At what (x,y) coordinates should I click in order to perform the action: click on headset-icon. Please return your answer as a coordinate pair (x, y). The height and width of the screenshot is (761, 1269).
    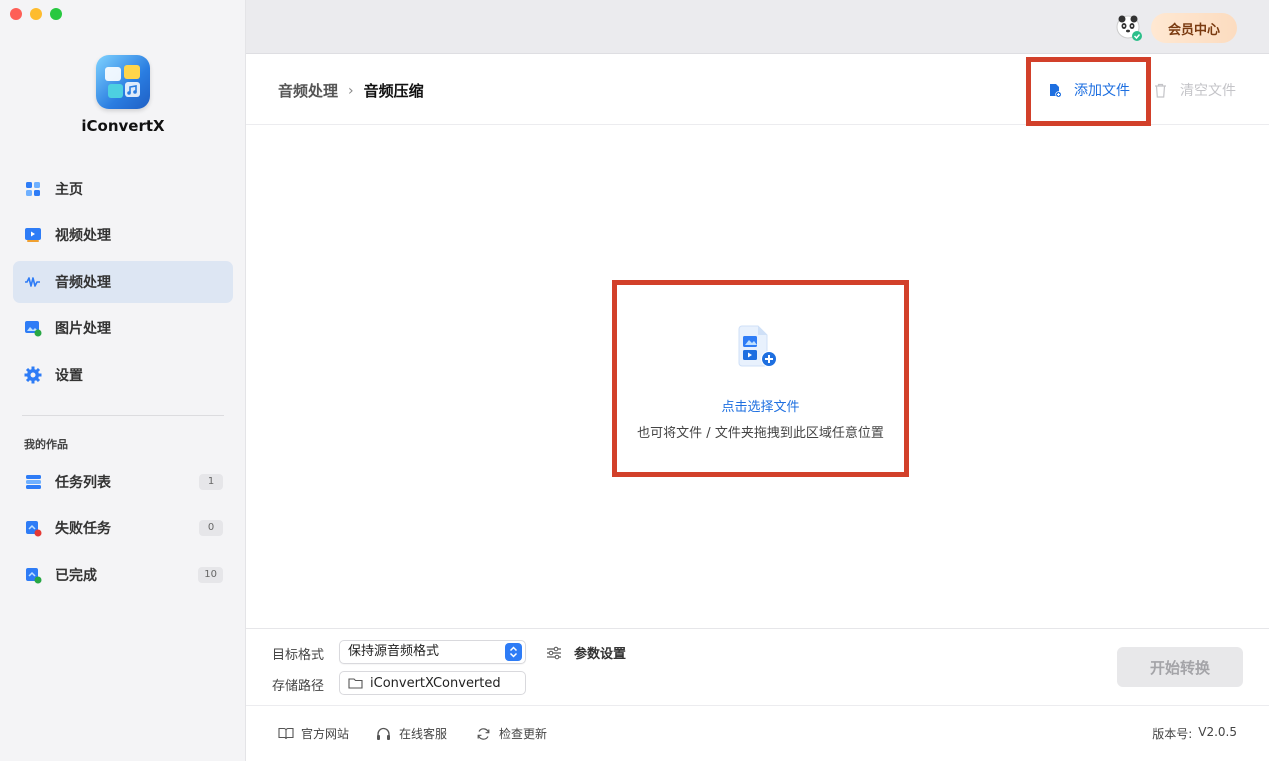
    Looking at the image, I should click on (384, 734).